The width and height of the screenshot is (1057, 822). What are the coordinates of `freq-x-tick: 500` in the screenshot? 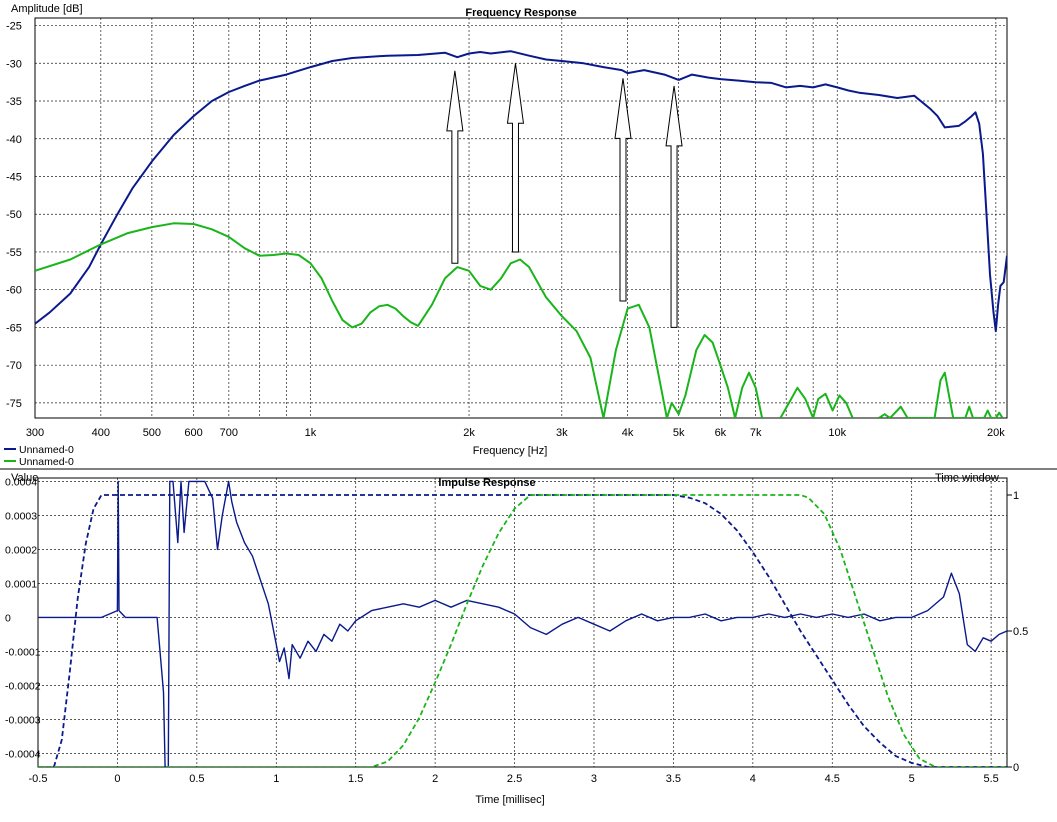 It's located at (152, 433).